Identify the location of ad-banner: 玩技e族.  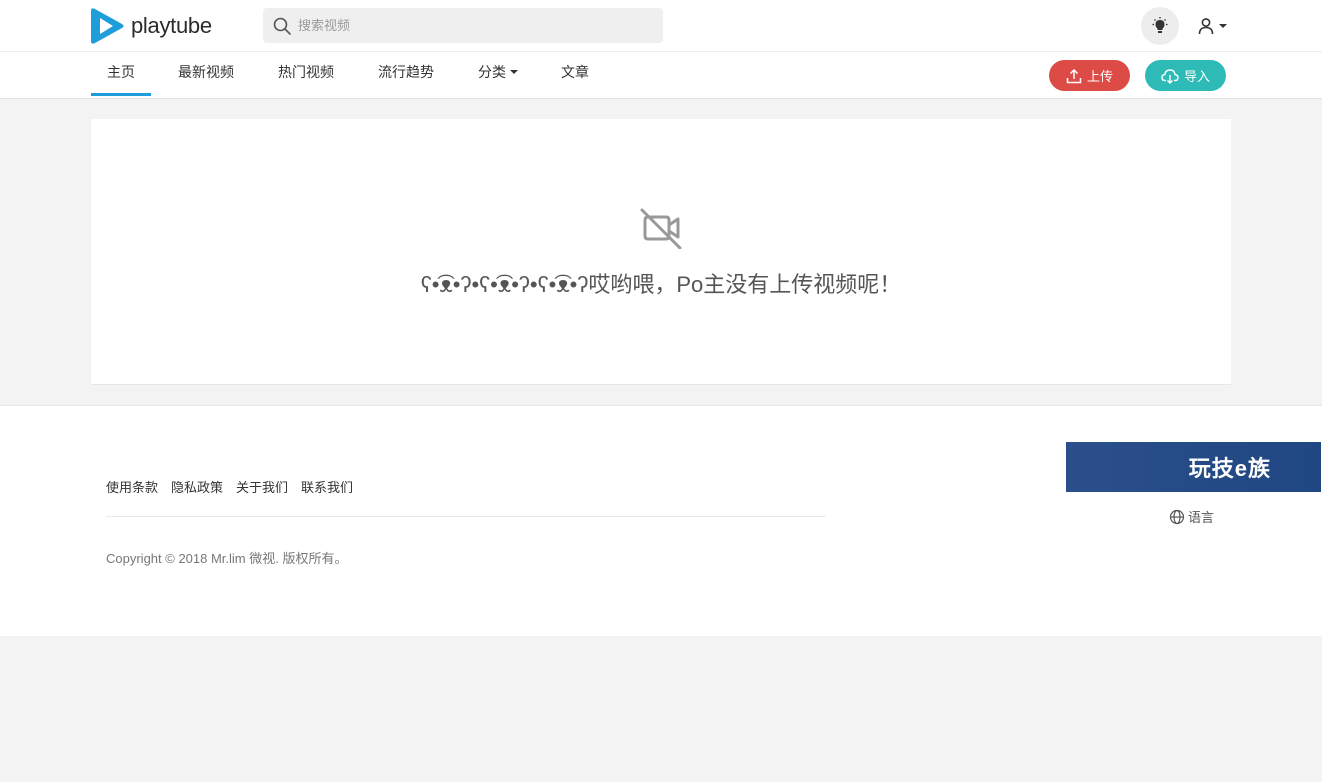
(1193, 467).